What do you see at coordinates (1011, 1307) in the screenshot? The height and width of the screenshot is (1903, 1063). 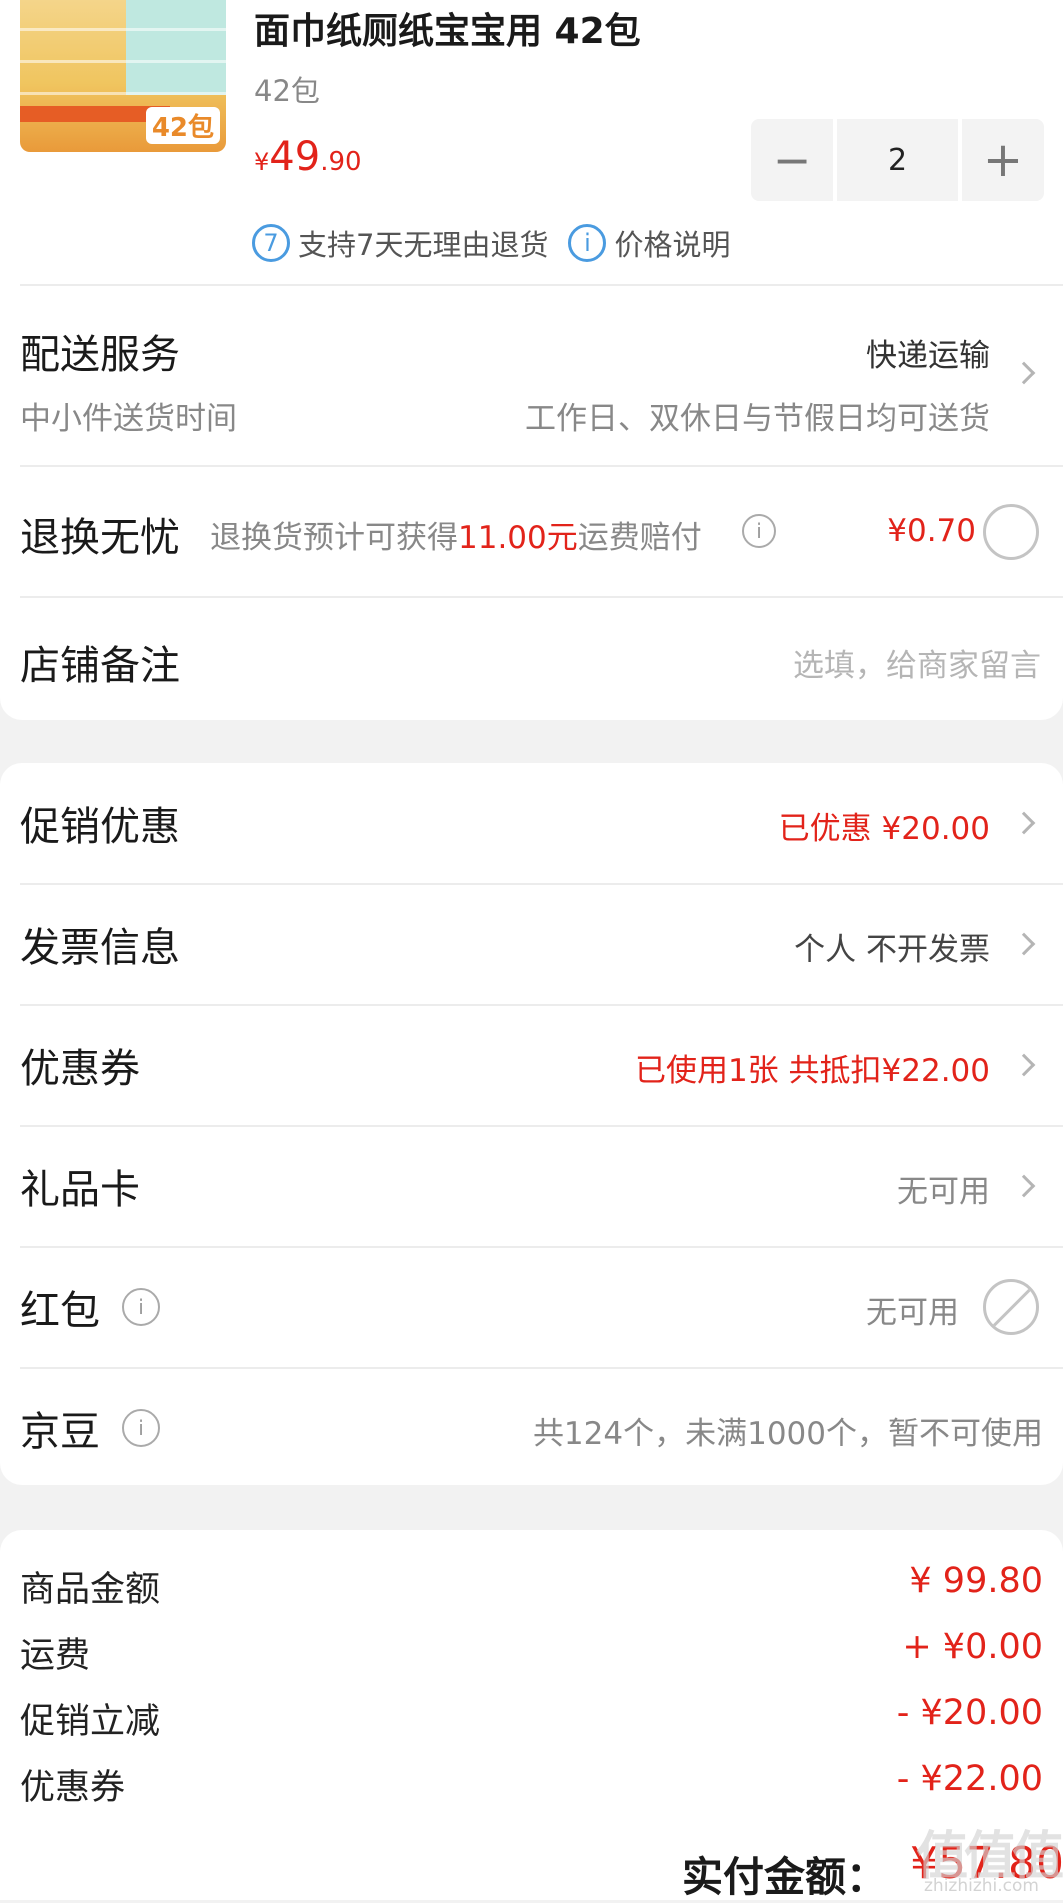 I see `disabled-radio-icon` at bounding box center [1011, 1307].